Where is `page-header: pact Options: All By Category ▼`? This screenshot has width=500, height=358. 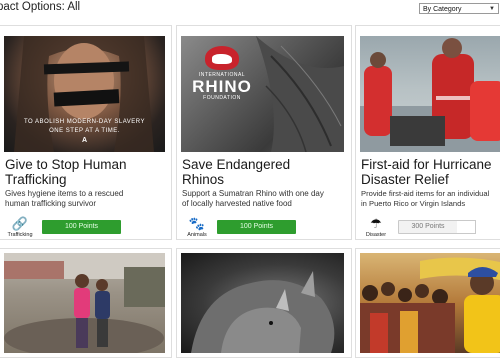 page-header: pact Options: All By Category ▼ is located at coordinates (250, 10).